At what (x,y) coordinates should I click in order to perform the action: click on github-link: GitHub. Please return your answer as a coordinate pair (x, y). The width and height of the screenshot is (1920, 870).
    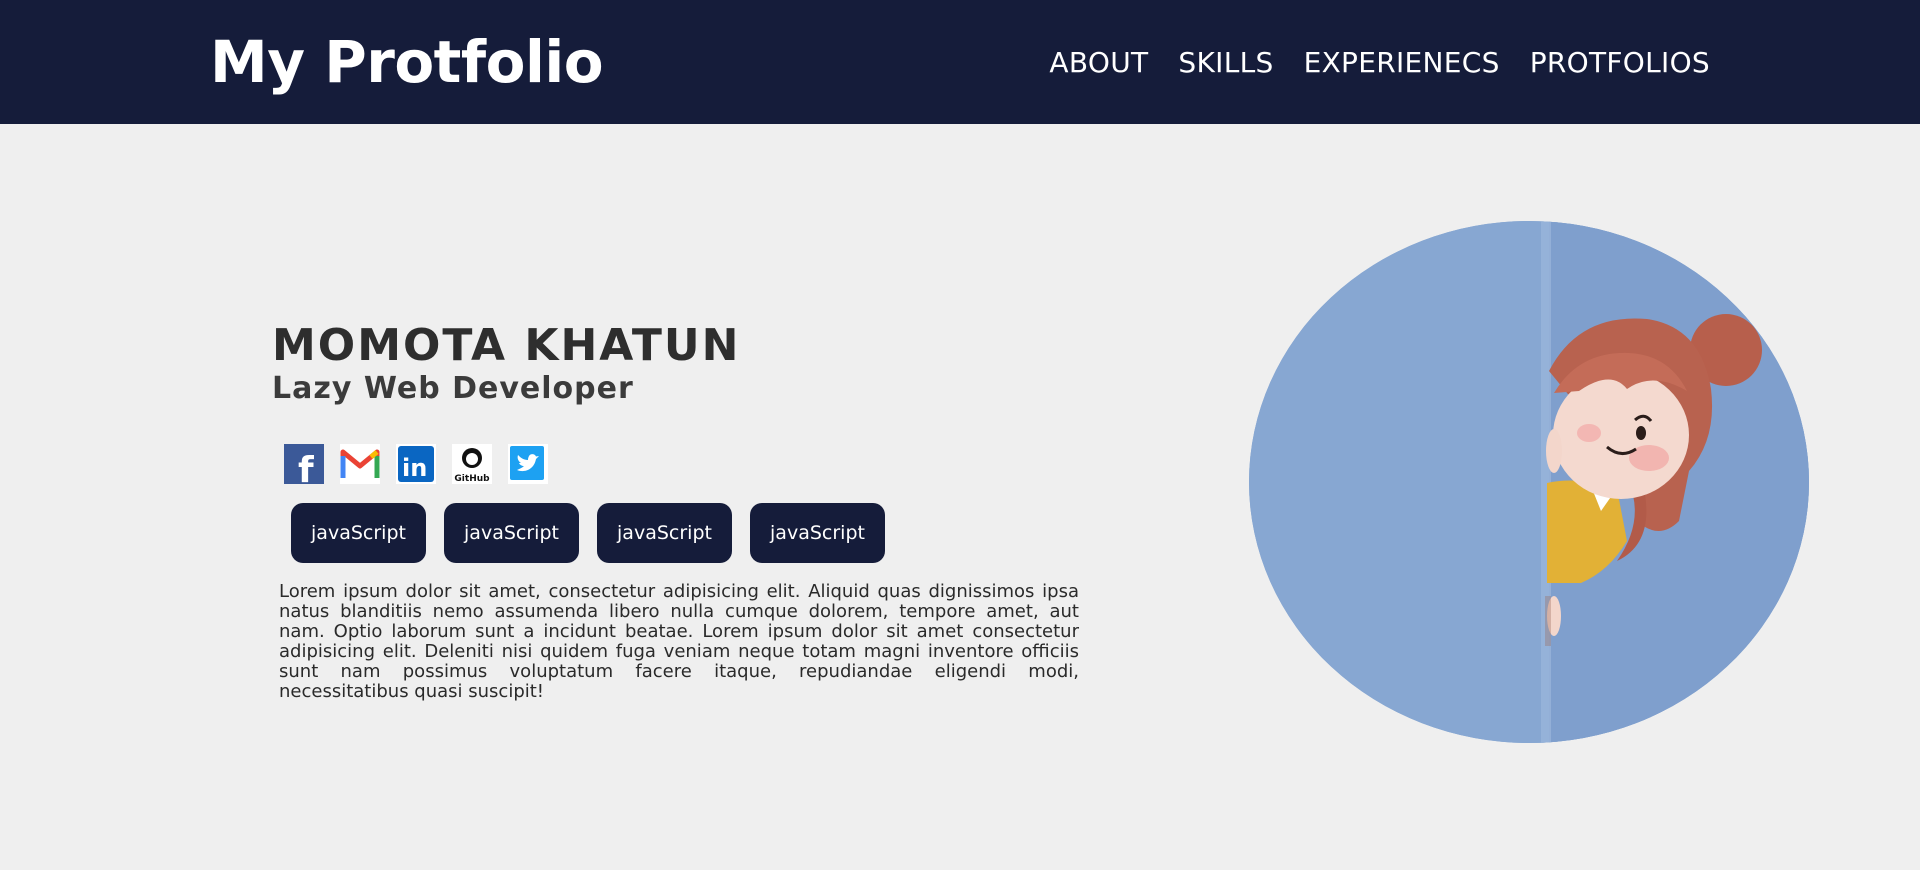
    Looking at the image, I should click on (472, 464).